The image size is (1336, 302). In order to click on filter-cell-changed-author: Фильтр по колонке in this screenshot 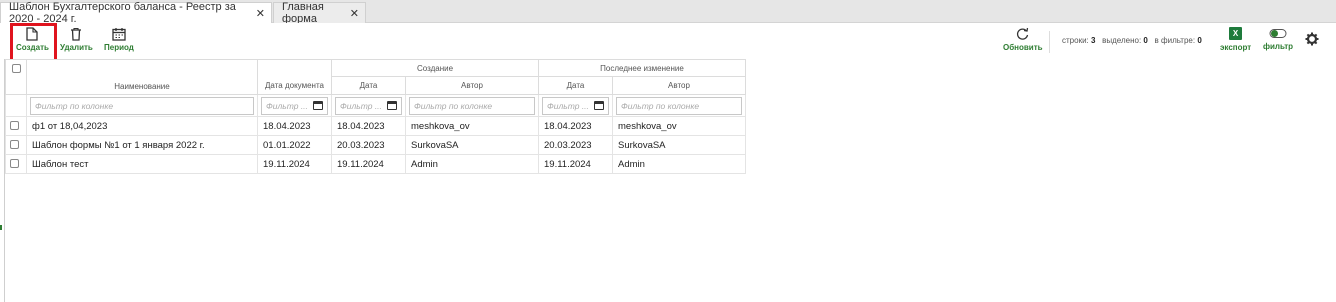, I will do `click(679, 105)`.